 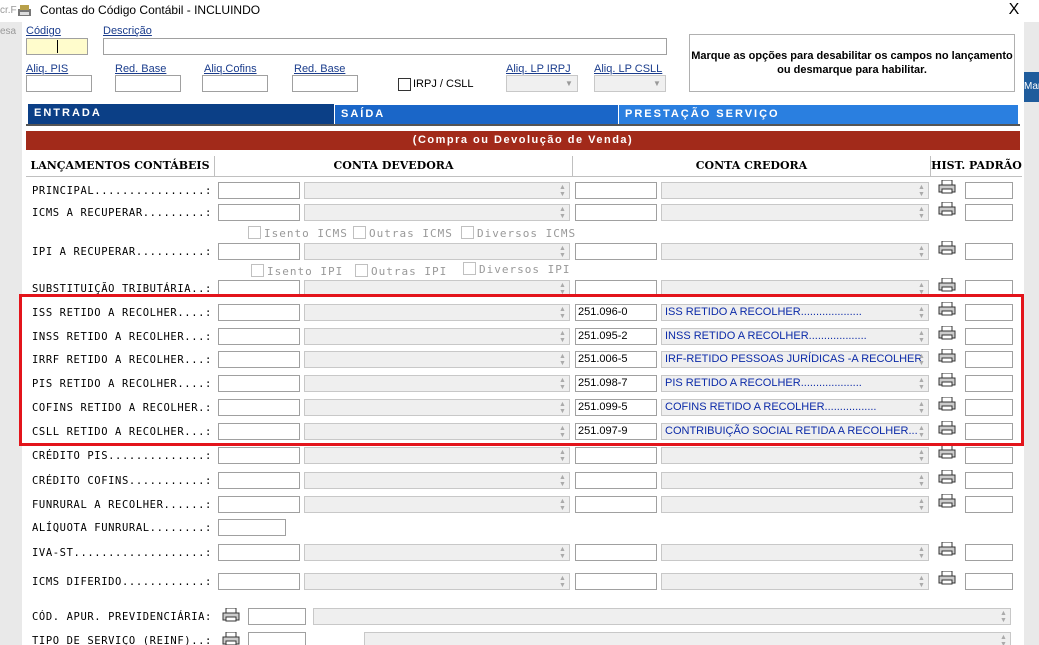 What do you see at coordinates (795, 190) in the screenshot?
I see `credit-desc-principal: ▲ ▼` at bounding box center [795, 190].